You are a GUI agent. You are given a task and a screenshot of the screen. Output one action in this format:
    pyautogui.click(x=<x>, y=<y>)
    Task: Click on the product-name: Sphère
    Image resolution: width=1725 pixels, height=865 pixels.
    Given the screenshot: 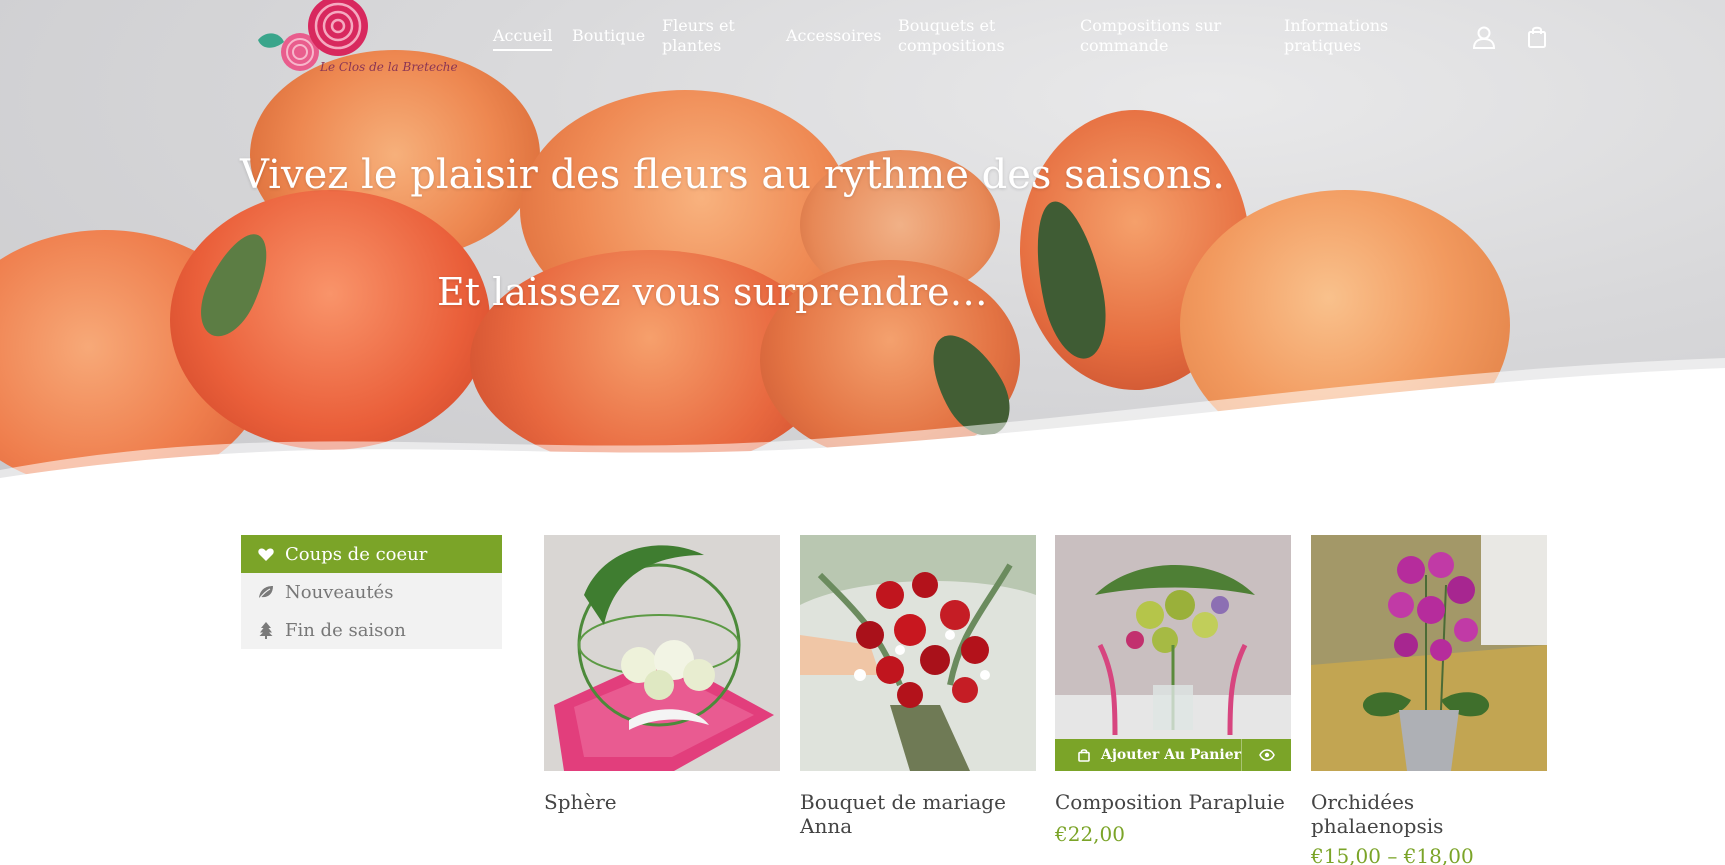 What is the action you would take?
    pyautogui.click(x=664, y=802)
    